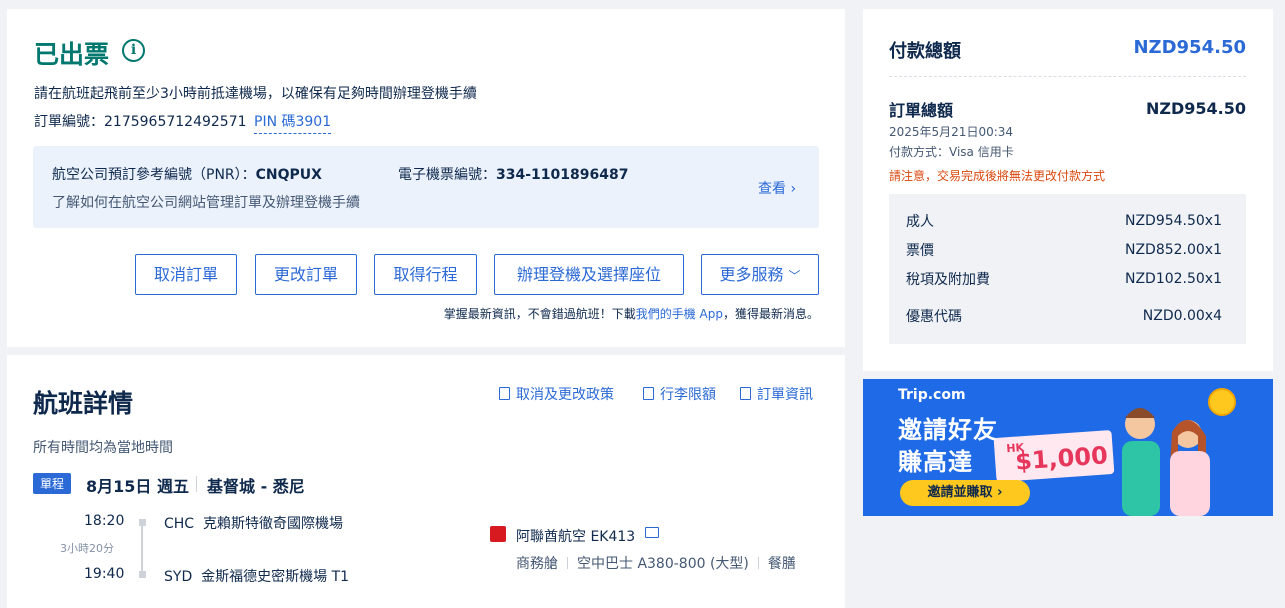 This screenshot has width=1285, height=608. I want to click on flight-details-title: 航班詳情, so click(83, 403).